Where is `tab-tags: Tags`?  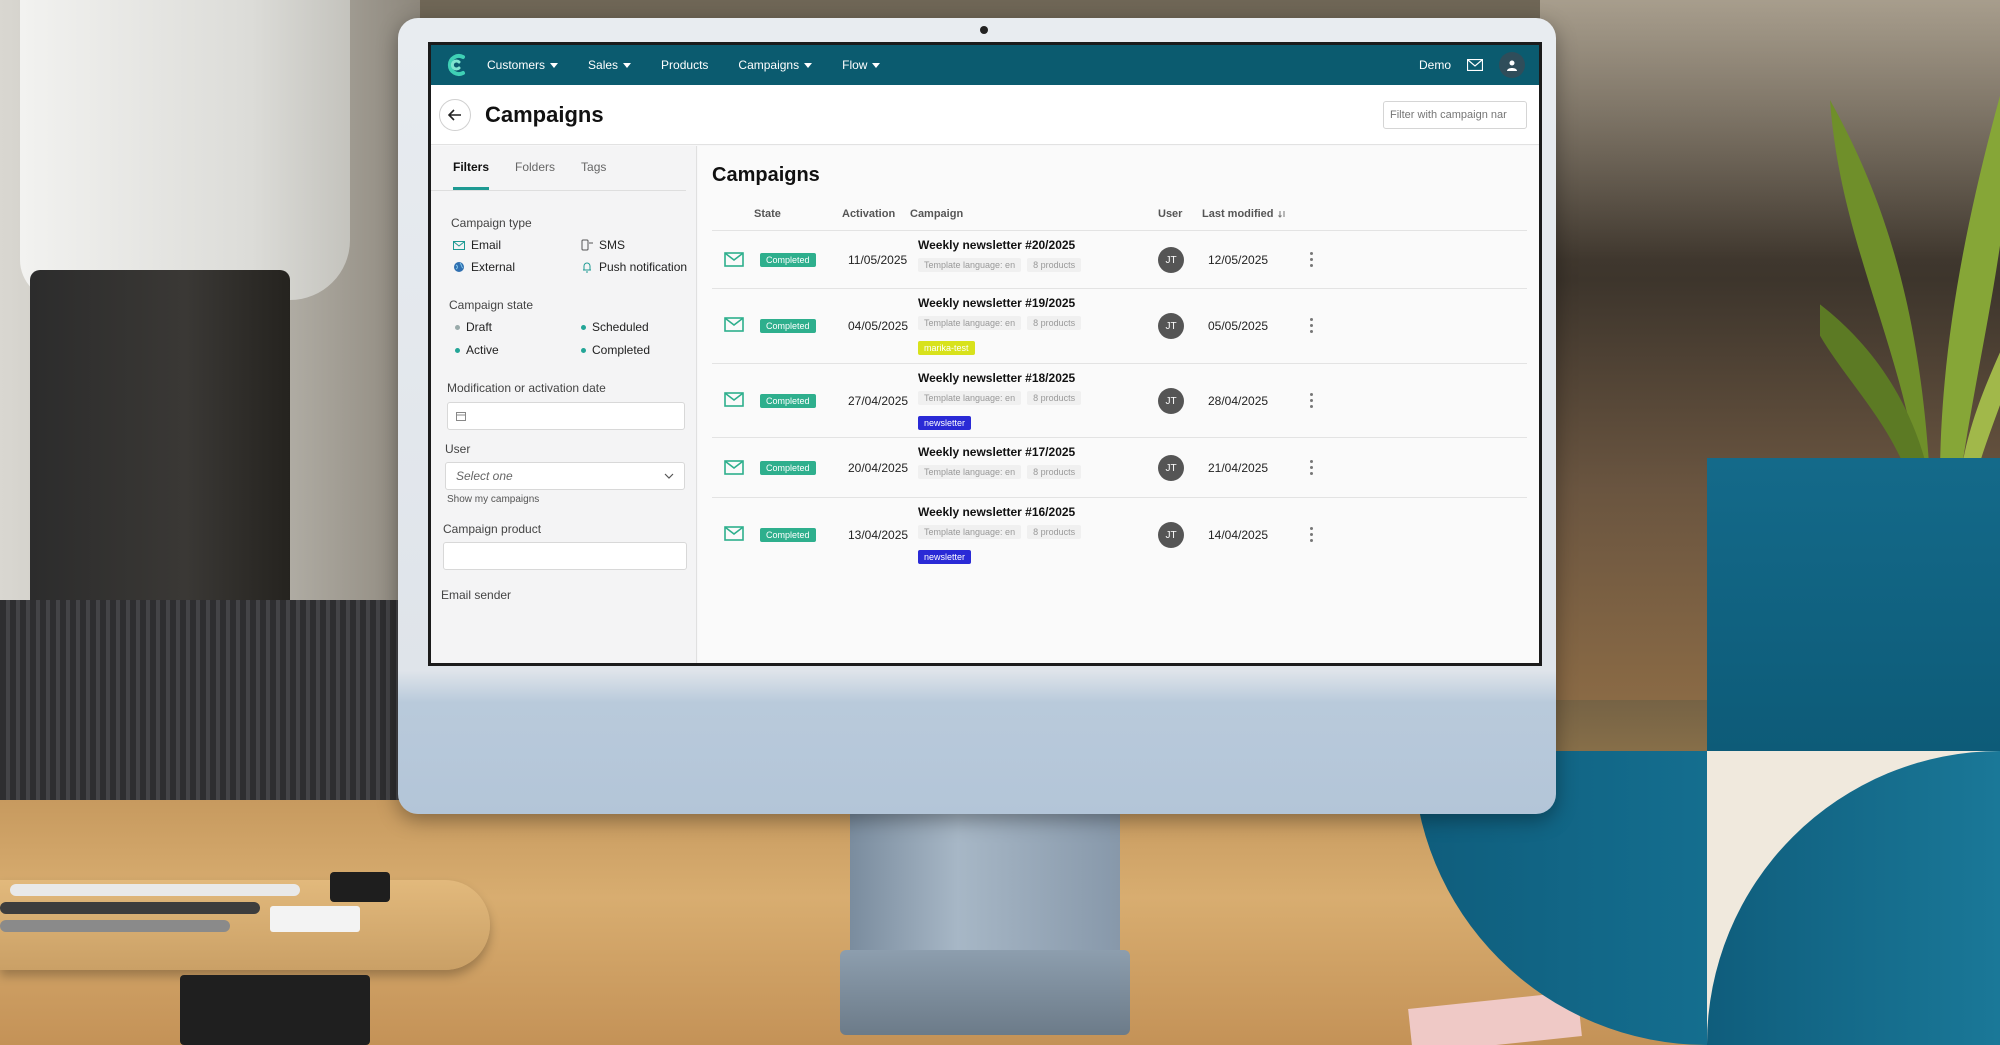 tab-tags: Tags is located at coordinates (593, 175).